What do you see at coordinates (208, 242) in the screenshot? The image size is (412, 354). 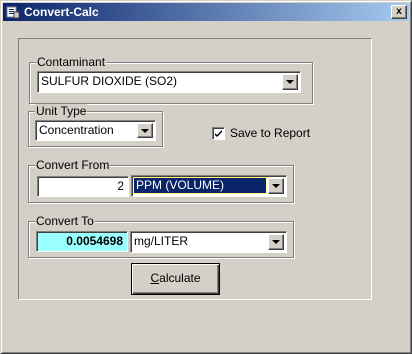 I see `convert-to-unit-dropdown: mg/LITER` at bounding box center [208, 242].